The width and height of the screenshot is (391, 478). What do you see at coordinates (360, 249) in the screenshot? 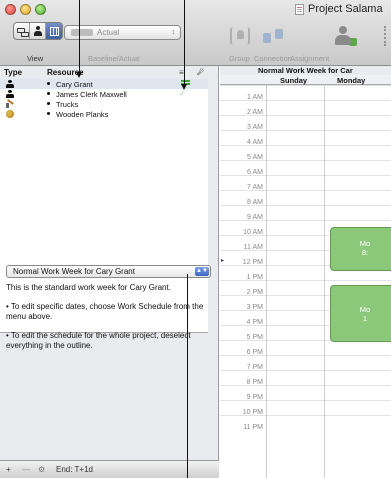
I see `work-block-morning: Mo 8:` at bounding box center [360, 249].